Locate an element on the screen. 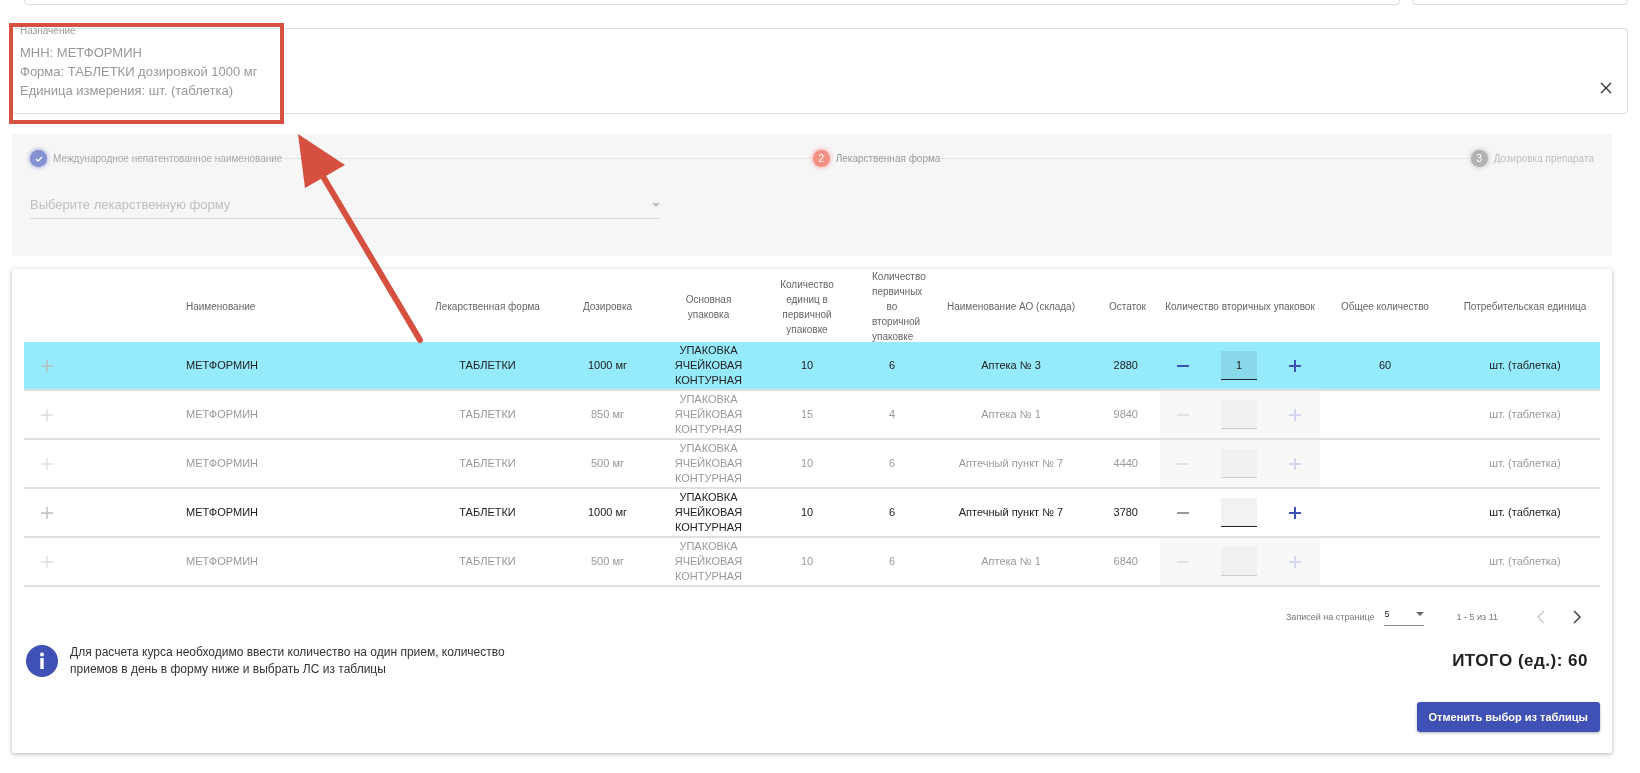 The height and width of the screenshot is (773, 1640). step-label: Международное непатентованное наименование is located at coordinates (168, 158).